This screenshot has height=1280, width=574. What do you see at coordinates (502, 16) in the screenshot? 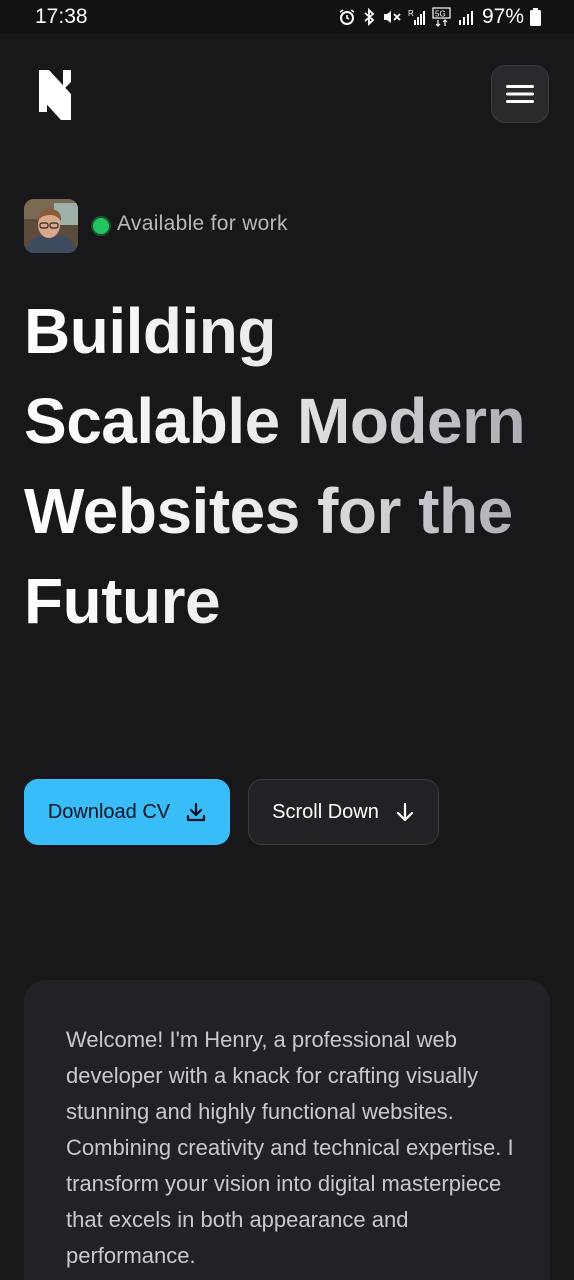
I see `battery-percentage: 97%` at bounding box center [502, 16].